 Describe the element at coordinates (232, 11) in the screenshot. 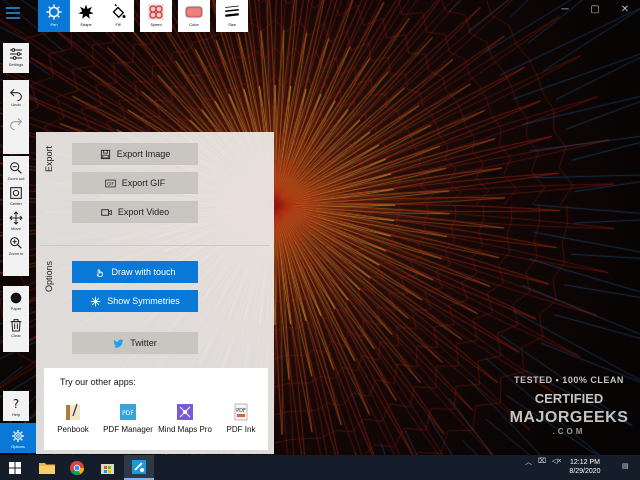

I see `line-size-icon` at that location.